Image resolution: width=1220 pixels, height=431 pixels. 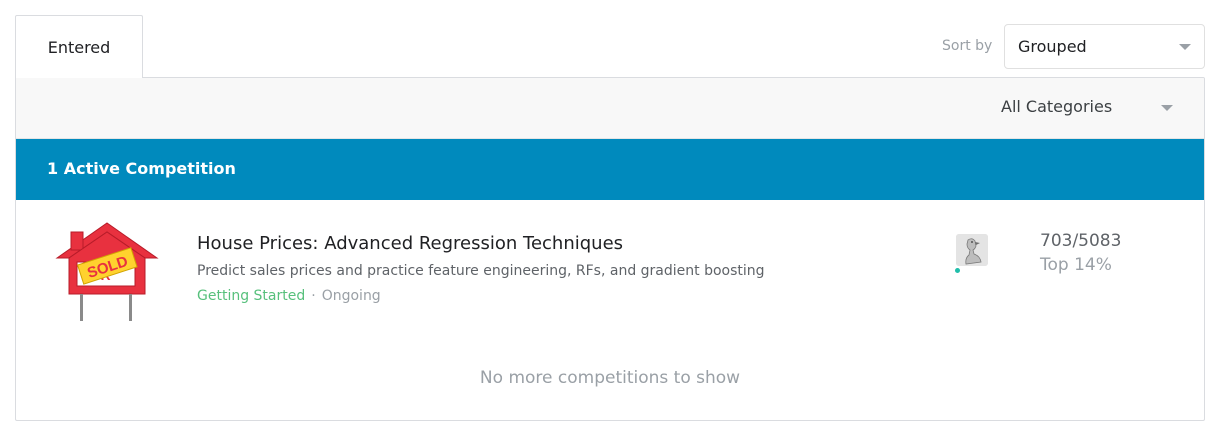 What do you see at coordinates (610, 108) in the screenshot?
I see `filter-bar: All Categories` at bounding box center [610, 108].